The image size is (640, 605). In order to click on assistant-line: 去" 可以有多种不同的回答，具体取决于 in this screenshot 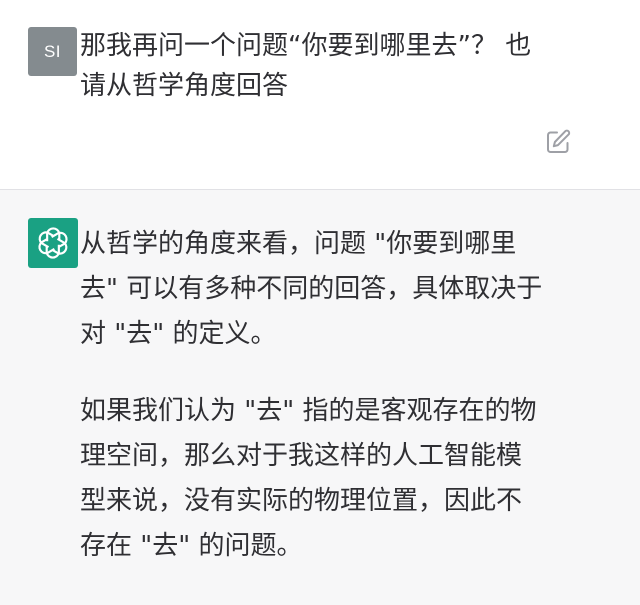, I will do `click(311, 289)`.